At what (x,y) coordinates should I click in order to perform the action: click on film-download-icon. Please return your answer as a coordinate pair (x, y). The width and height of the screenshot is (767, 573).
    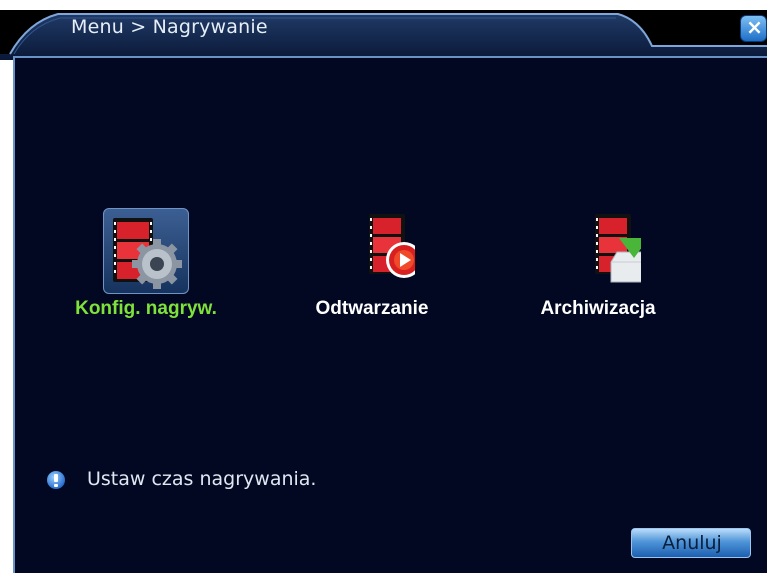
    Looking at the image, I should click on (598, 251).